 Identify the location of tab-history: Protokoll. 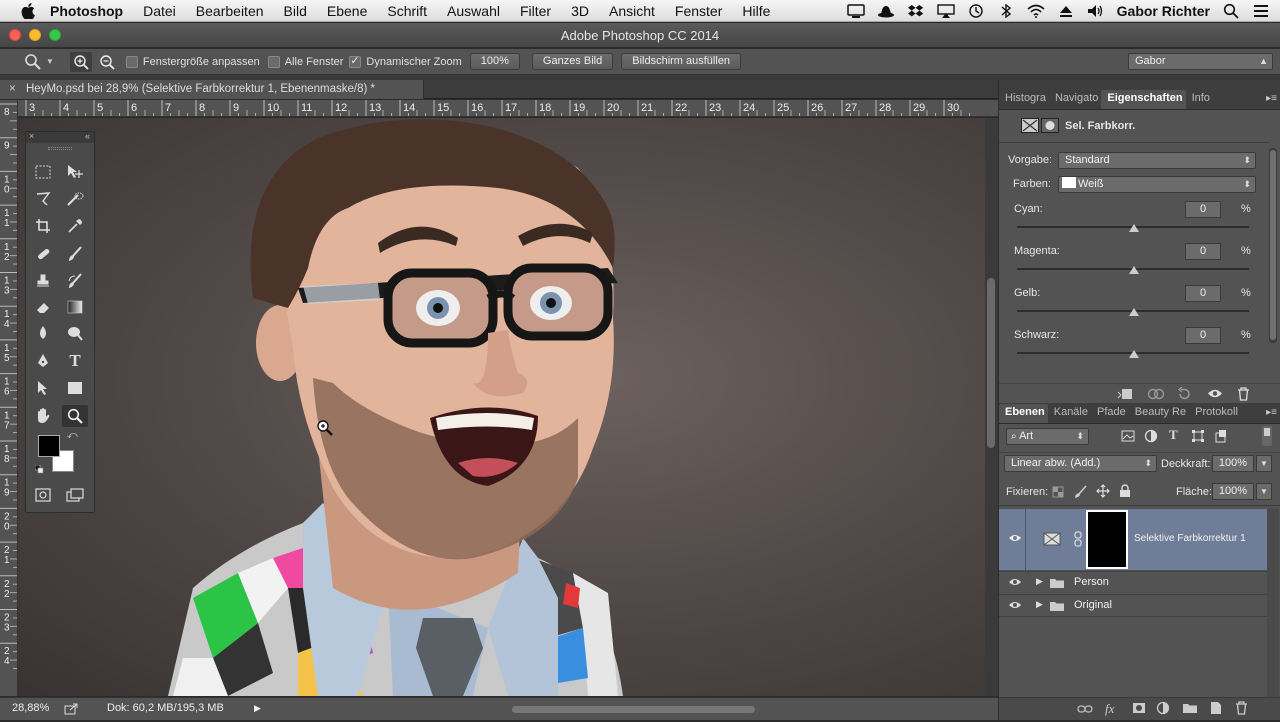
(1215, 413).